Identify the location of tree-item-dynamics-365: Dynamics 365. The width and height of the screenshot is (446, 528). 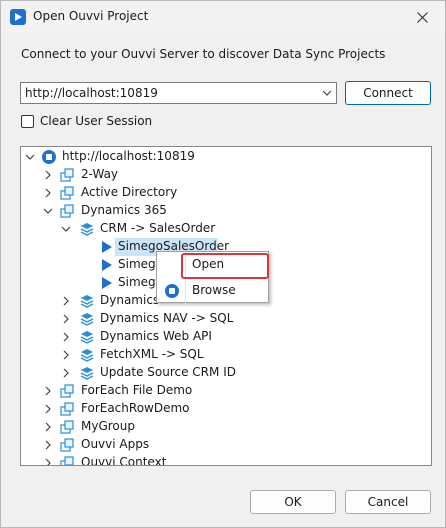
(226, 211).